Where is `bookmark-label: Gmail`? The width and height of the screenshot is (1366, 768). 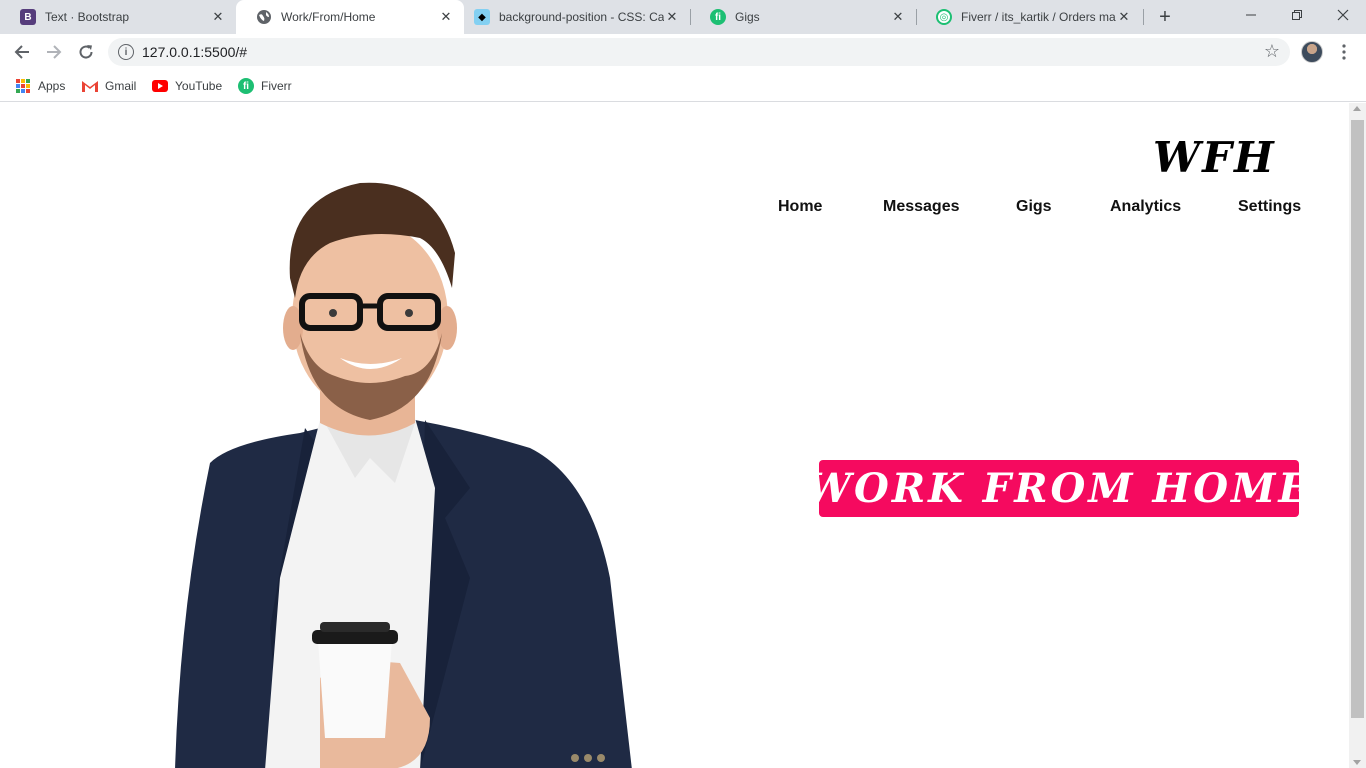 bookmark-label: Gmail is located at coordinates (121, 86).